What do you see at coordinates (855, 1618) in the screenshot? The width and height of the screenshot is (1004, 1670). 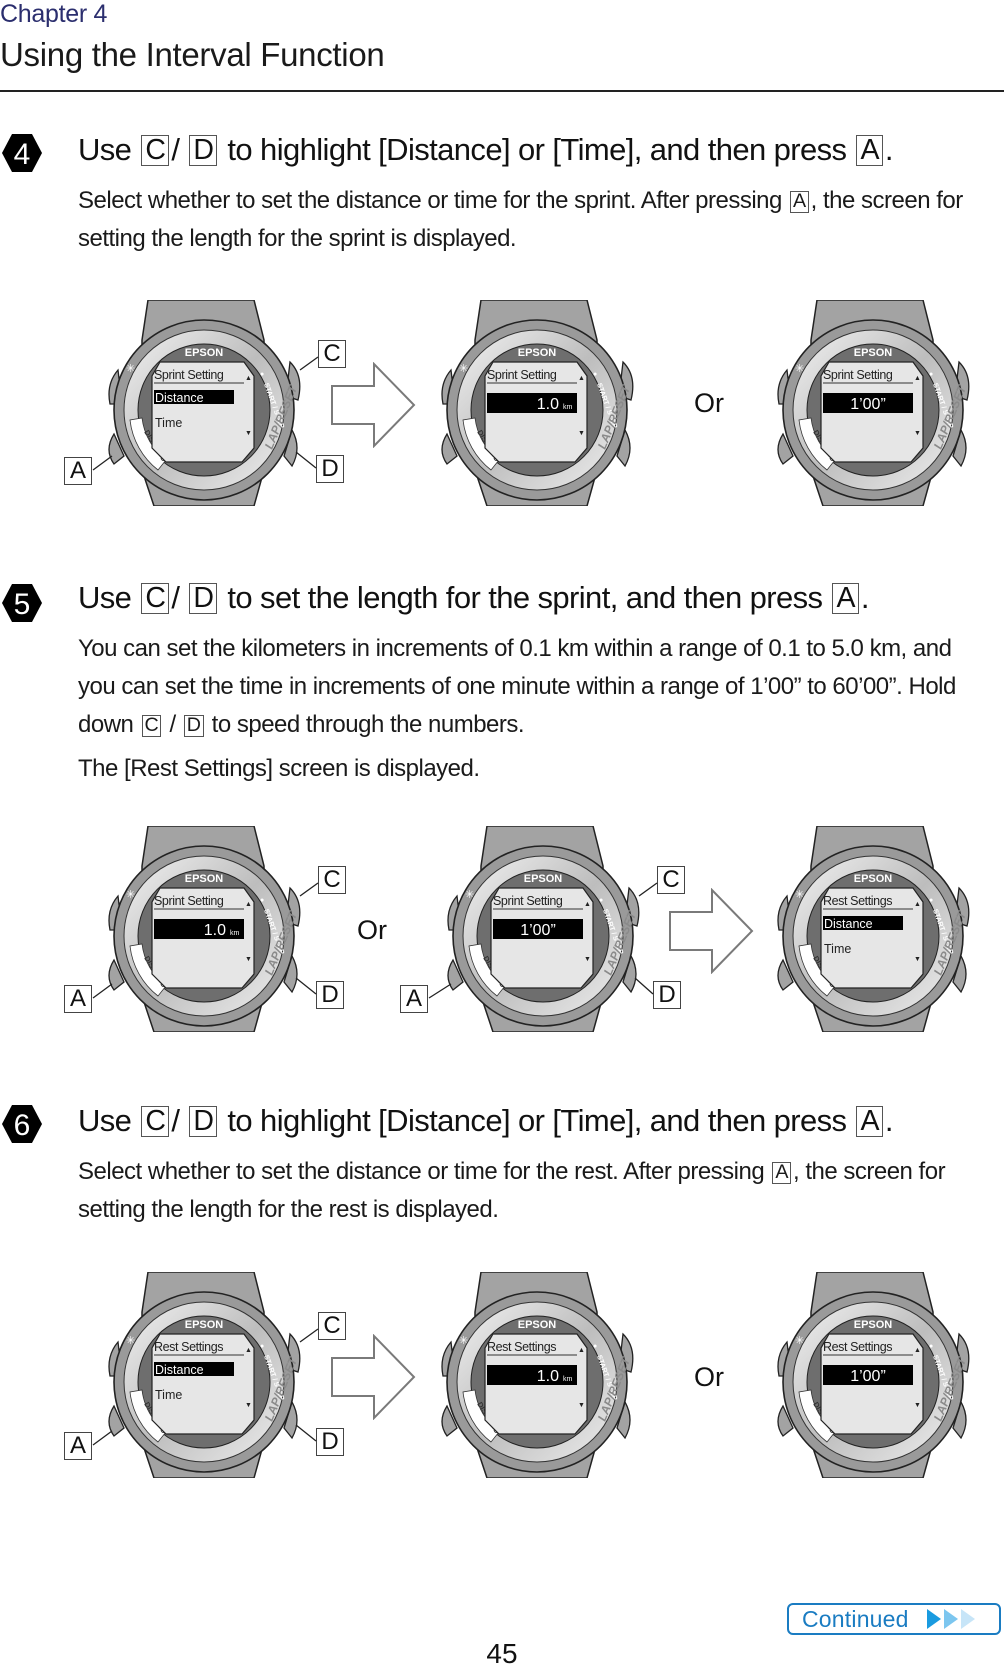 I see `continued-label: Continued` at bounding box center [855, 1618].